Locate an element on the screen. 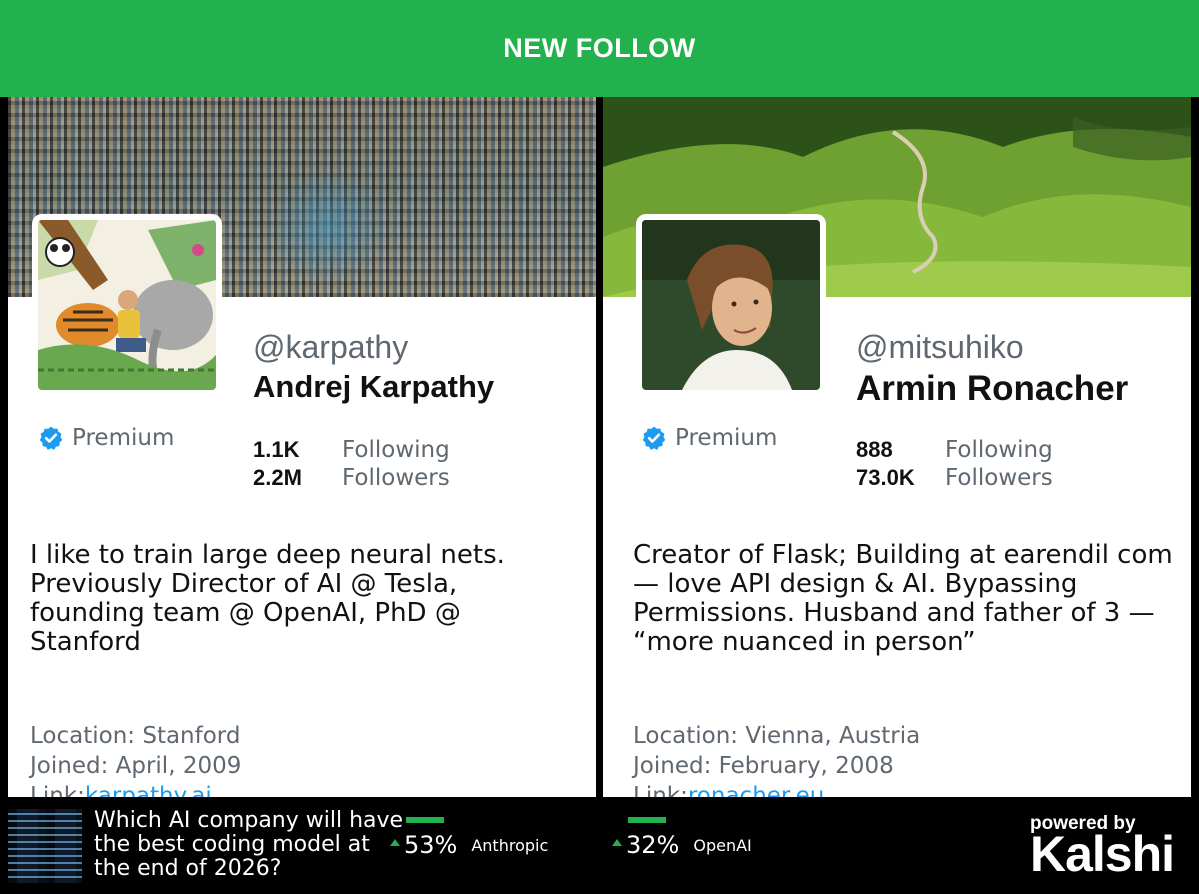  avatar-photo-image is located at coordinates (731, 305).